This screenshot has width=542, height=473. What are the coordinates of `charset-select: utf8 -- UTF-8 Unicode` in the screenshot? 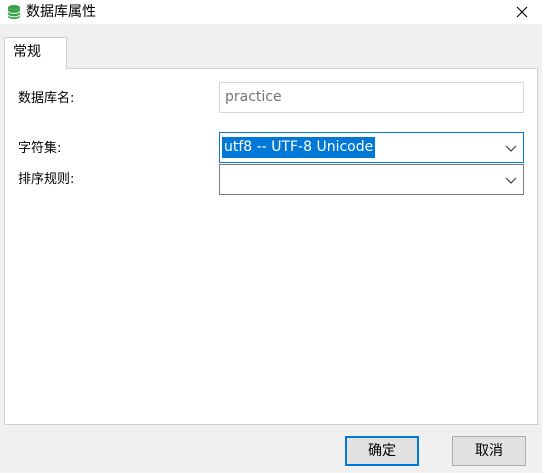 It's located at (371, 147).